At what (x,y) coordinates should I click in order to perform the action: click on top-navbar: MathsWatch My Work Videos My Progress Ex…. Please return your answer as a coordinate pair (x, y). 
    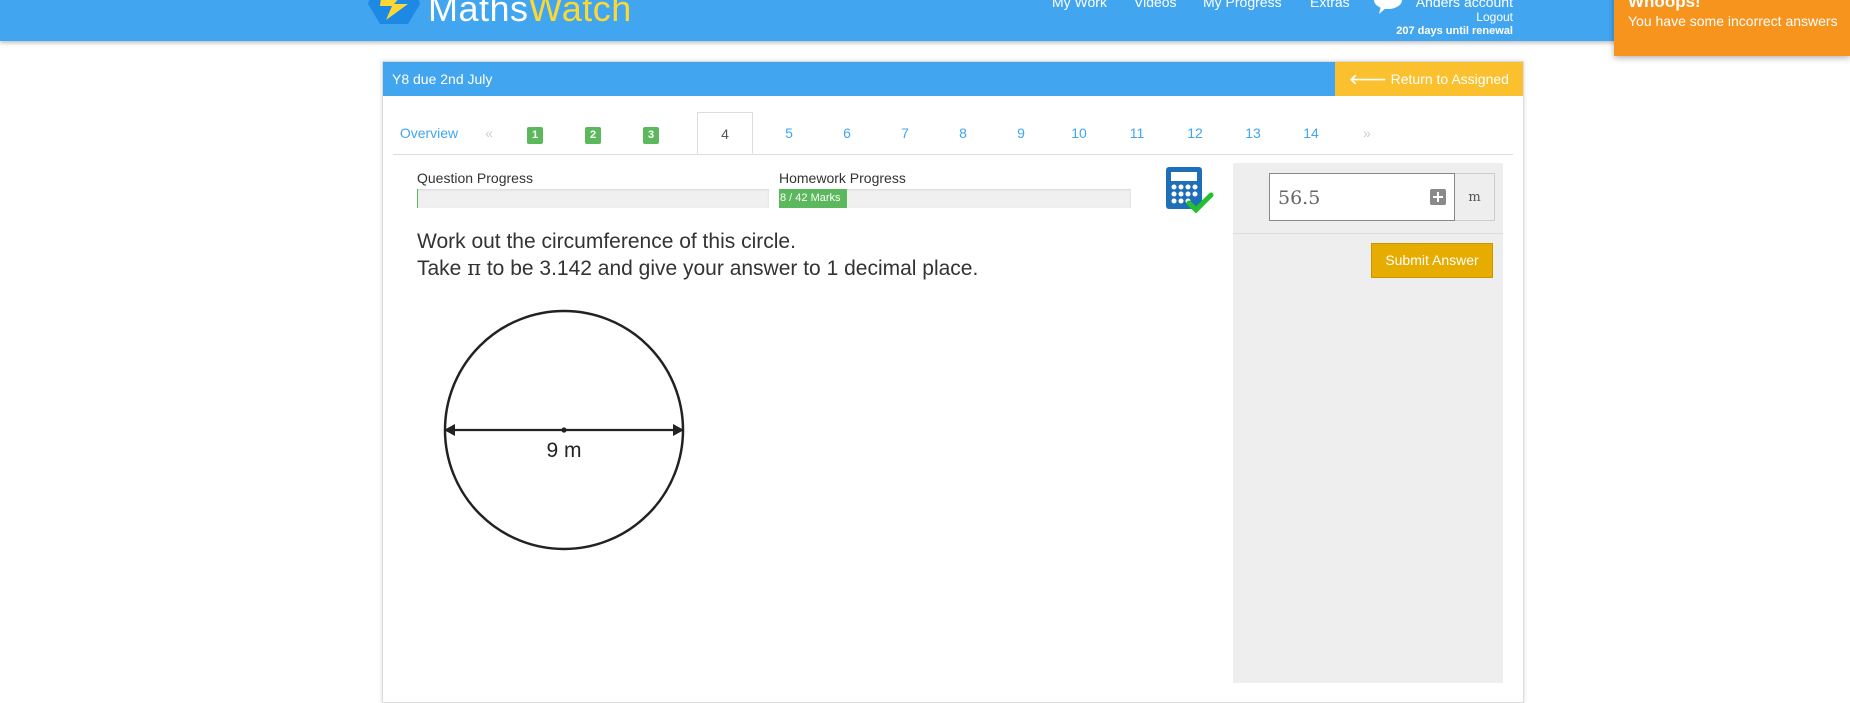
    Looking at the image, I should click on (925, 20).